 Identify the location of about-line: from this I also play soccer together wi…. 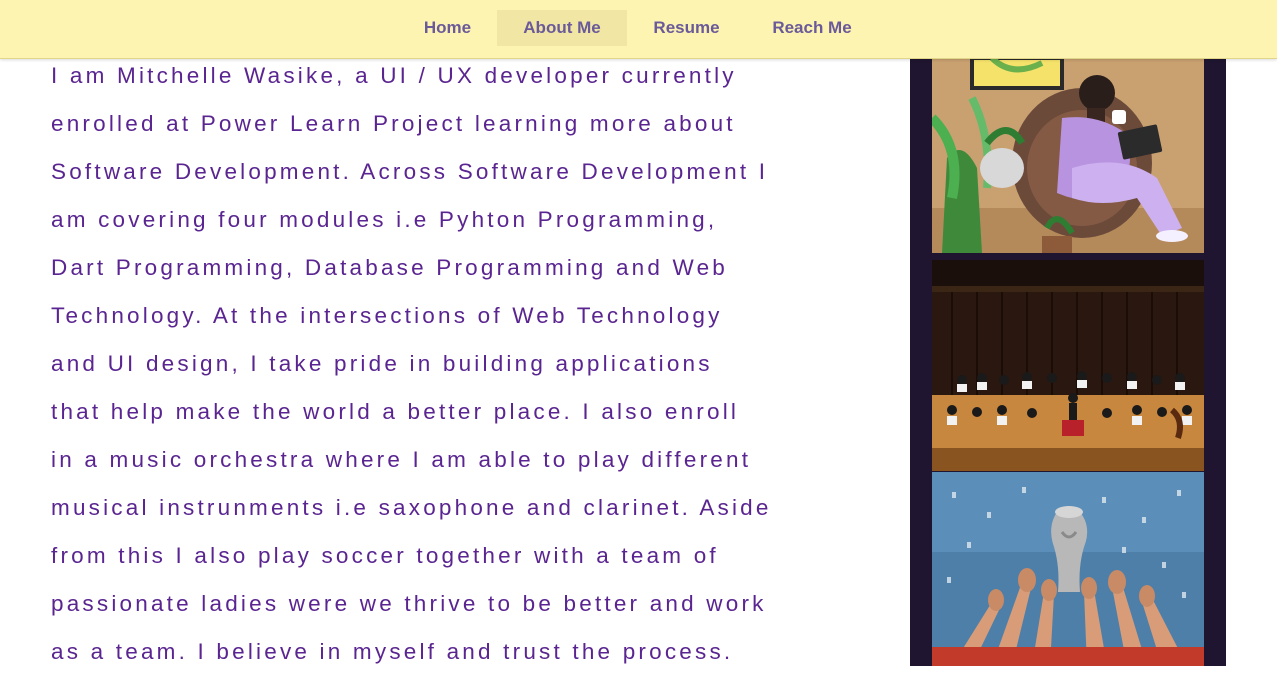
(385, 555).